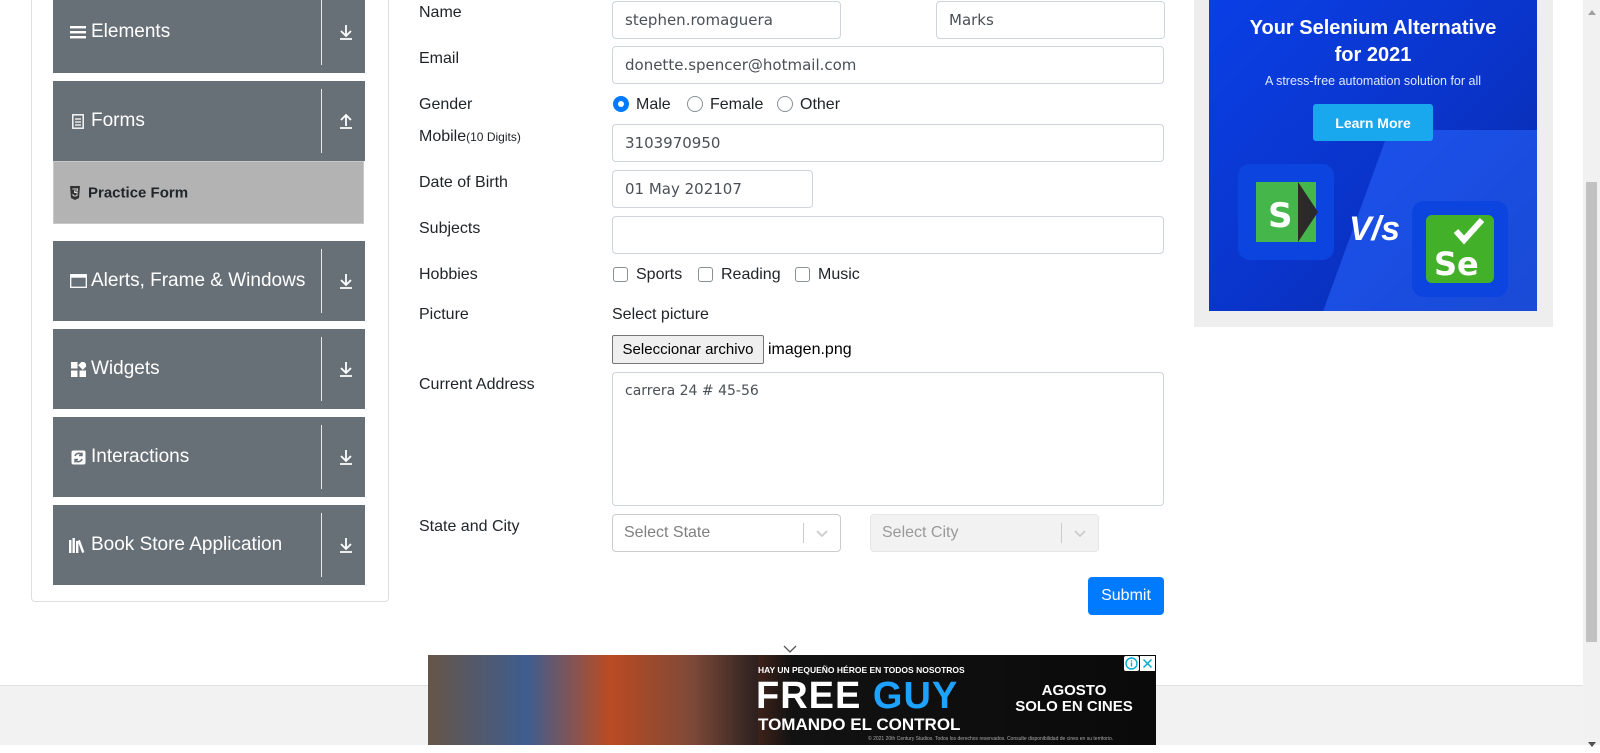 The width and height of the screenshot is (1600, 753). Describe the element at coordinates (1373, 28) in the screenshot. I see `ad-title-line1: Your Selenium Alternative` at that location.